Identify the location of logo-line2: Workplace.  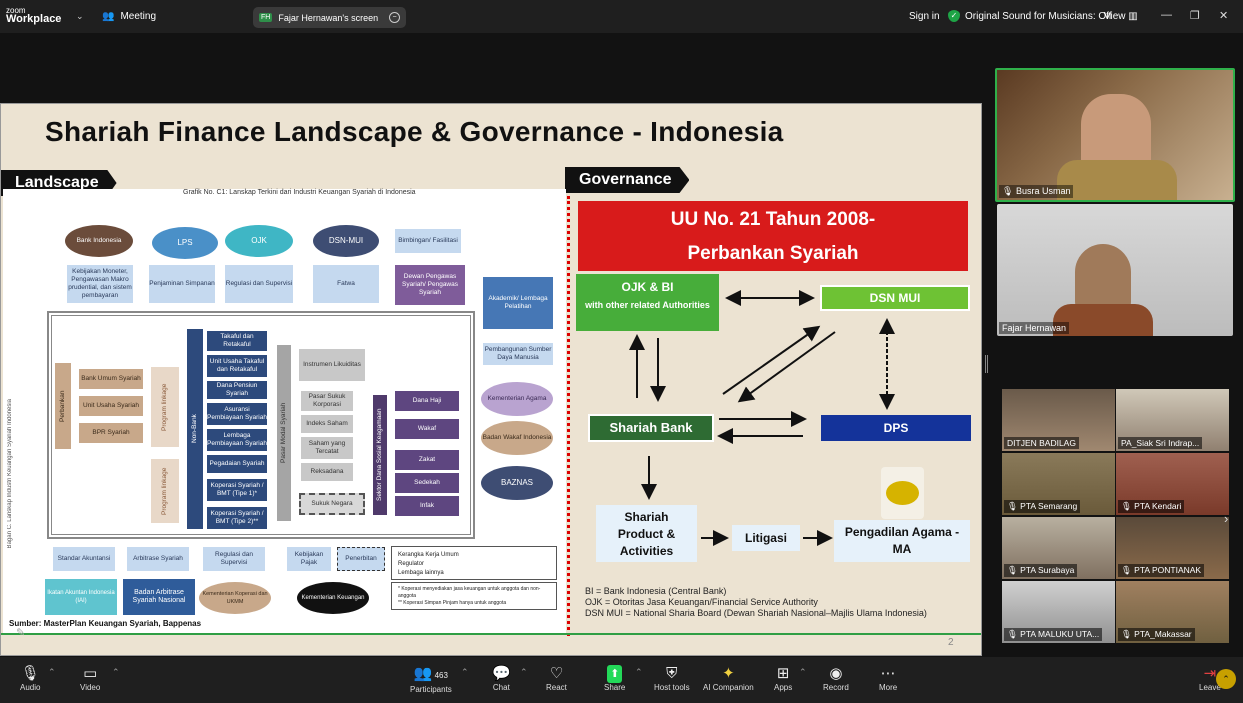
(34, 19).